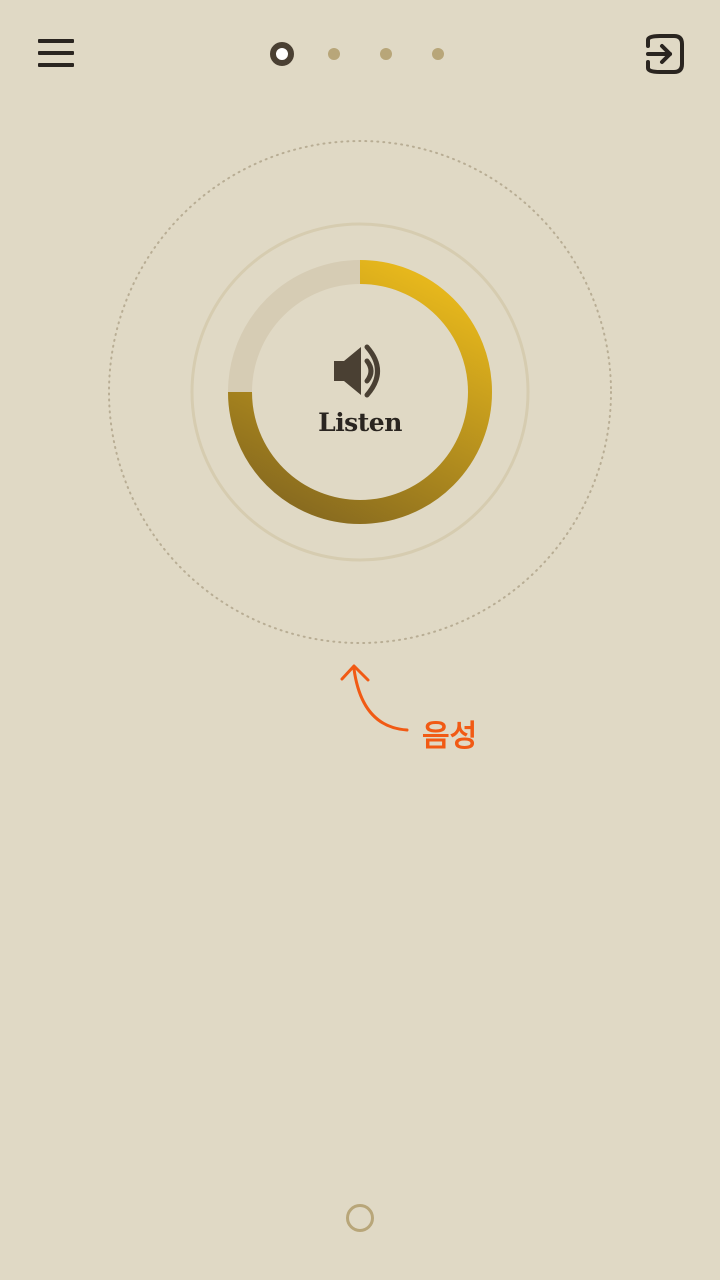 The height and width of the screenshot is (1280, 720). I want to click on top-bar, so click(360, 54).